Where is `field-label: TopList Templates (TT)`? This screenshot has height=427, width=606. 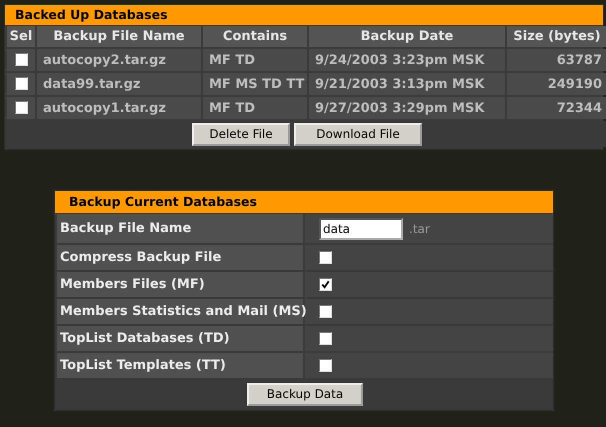 field-label: TopList Templates (TT) is located at coordinates (180, 365).